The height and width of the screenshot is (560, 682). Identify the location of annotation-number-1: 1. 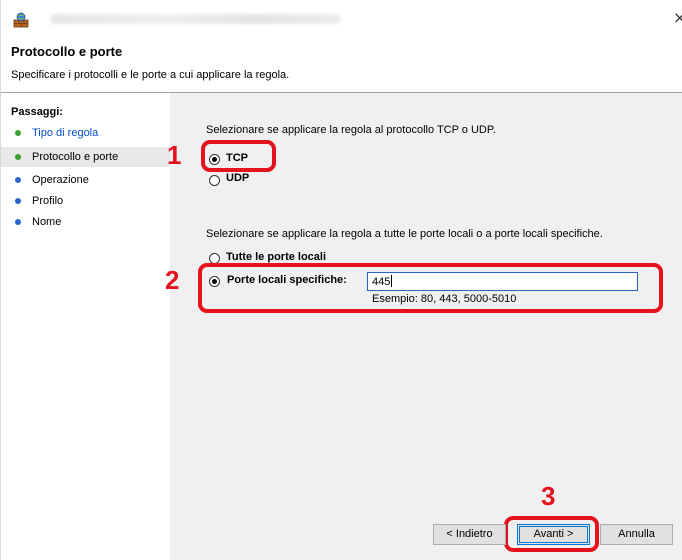
(174, 155).